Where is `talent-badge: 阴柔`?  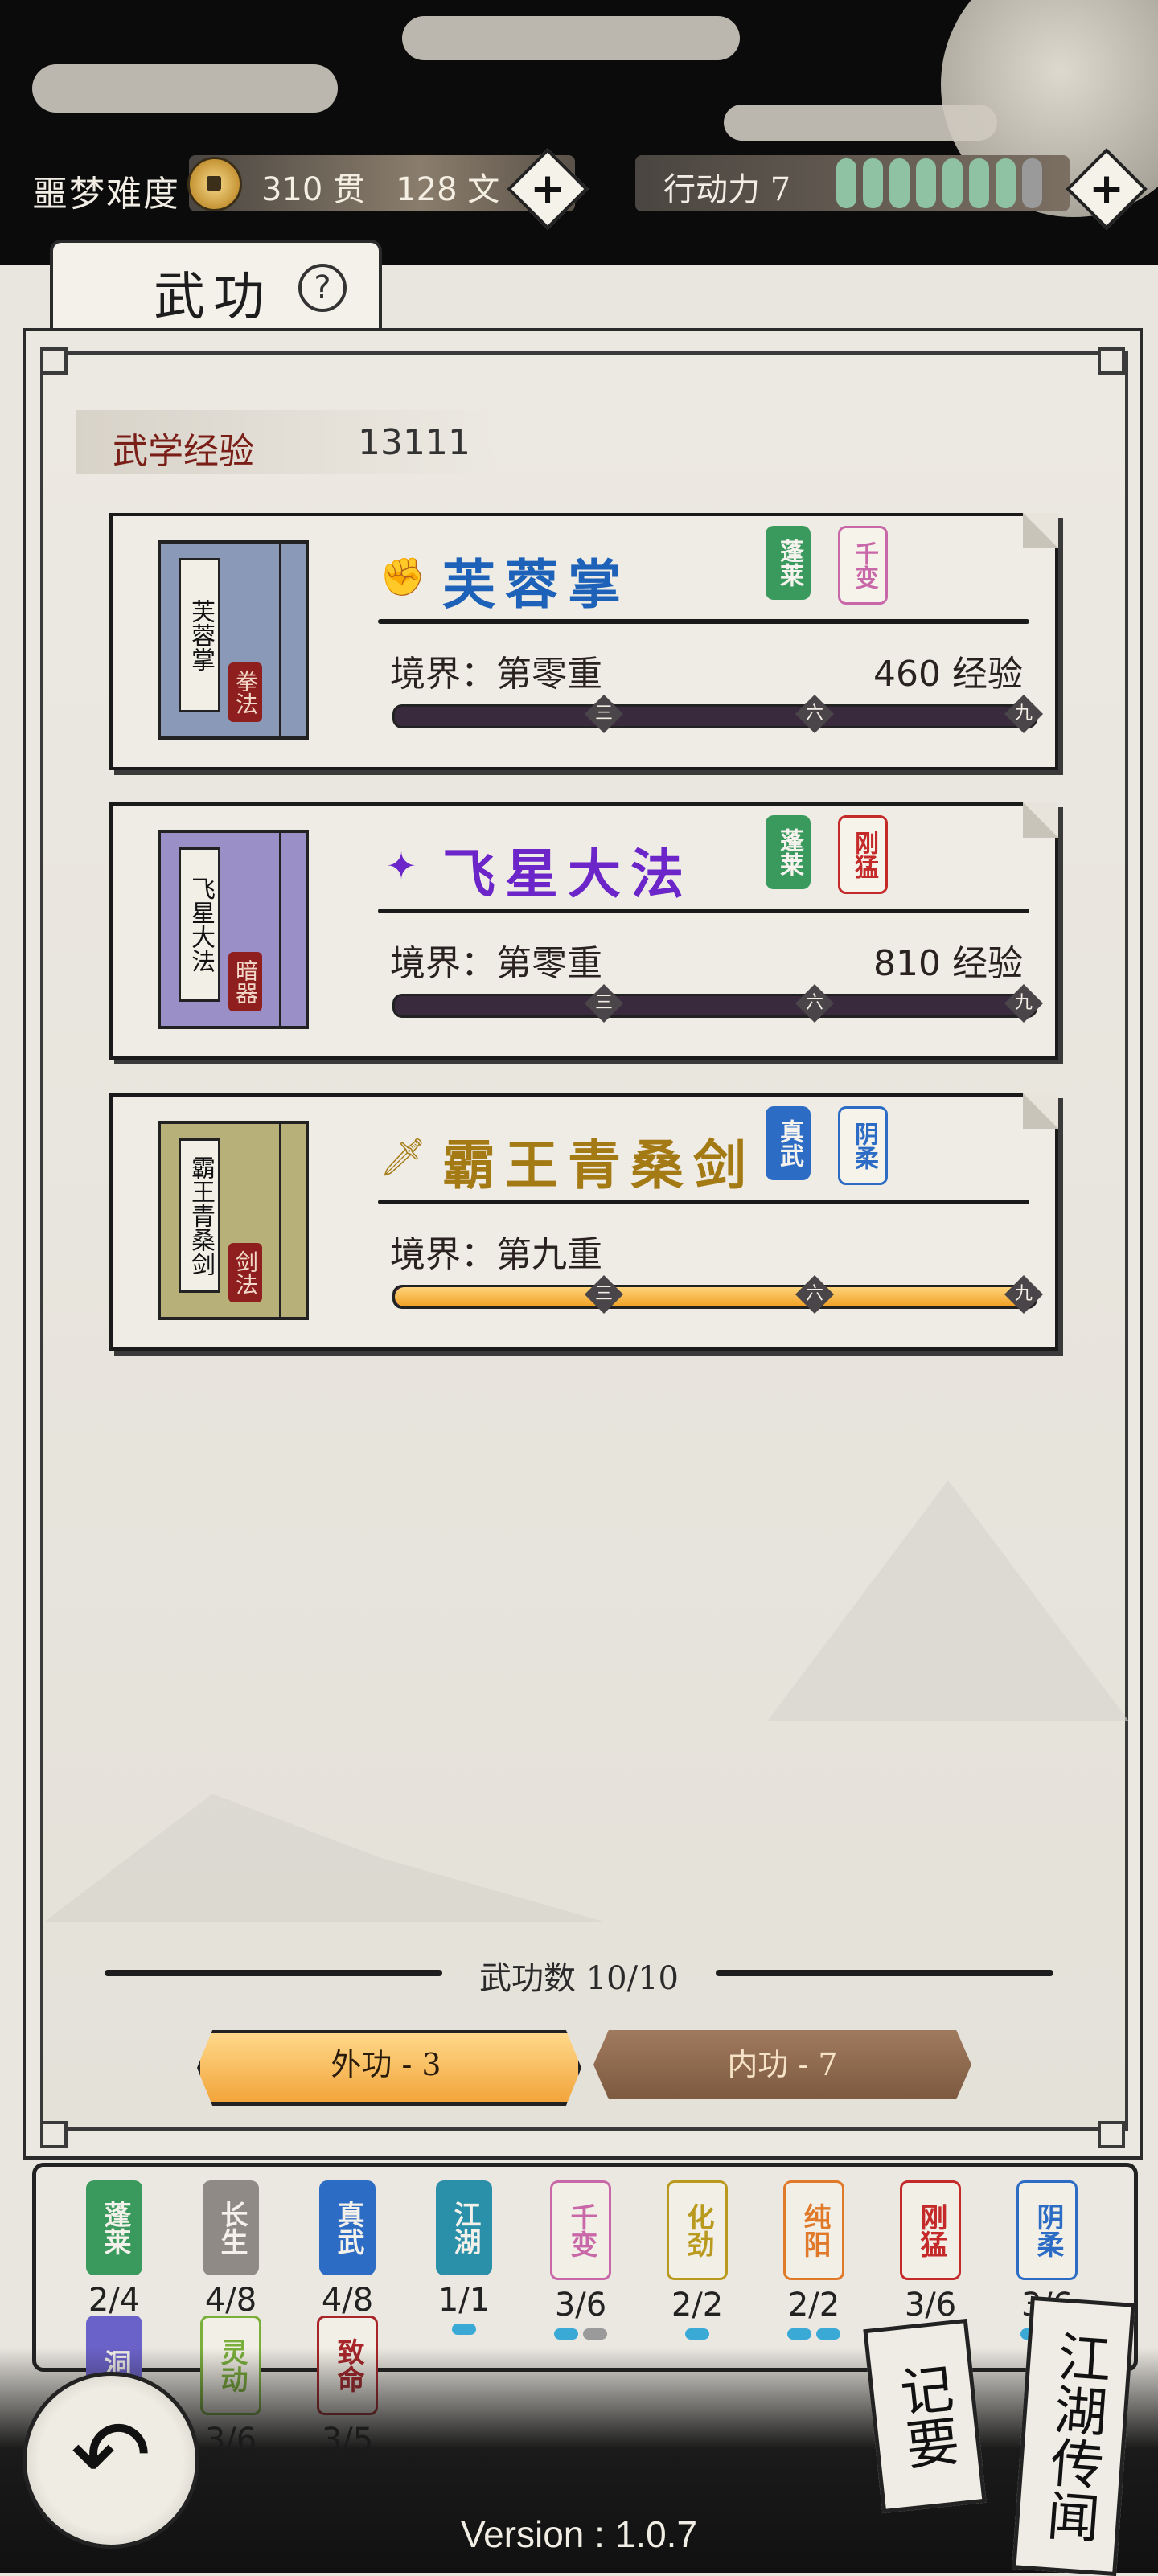
talent-badge: 阴柔 is located at coordinates (863, 1145).